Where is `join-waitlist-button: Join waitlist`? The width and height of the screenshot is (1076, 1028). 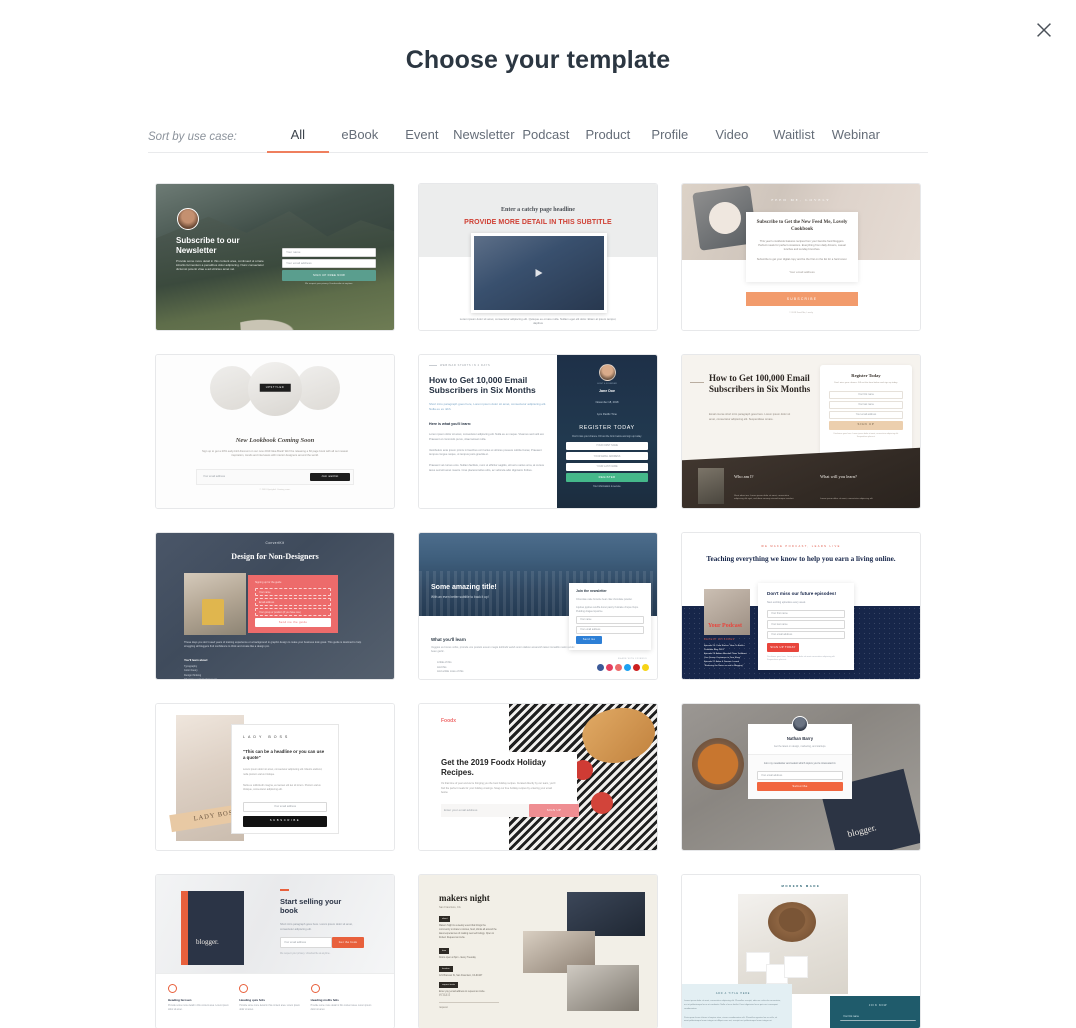 join-waitlist-button: Join waitlist is located at coordinates (330, 477).